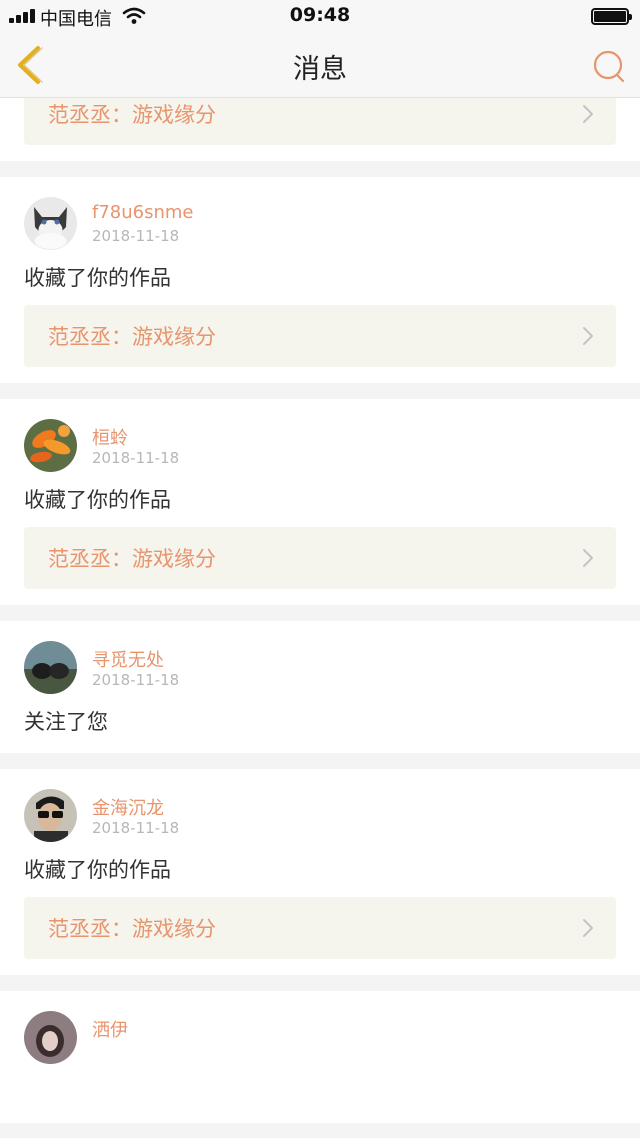 This screenshot has height=1138, width=640. Describe the element at coordinates (66, 722) in the screenshot. I see `action-text: 关注了您` at that location.